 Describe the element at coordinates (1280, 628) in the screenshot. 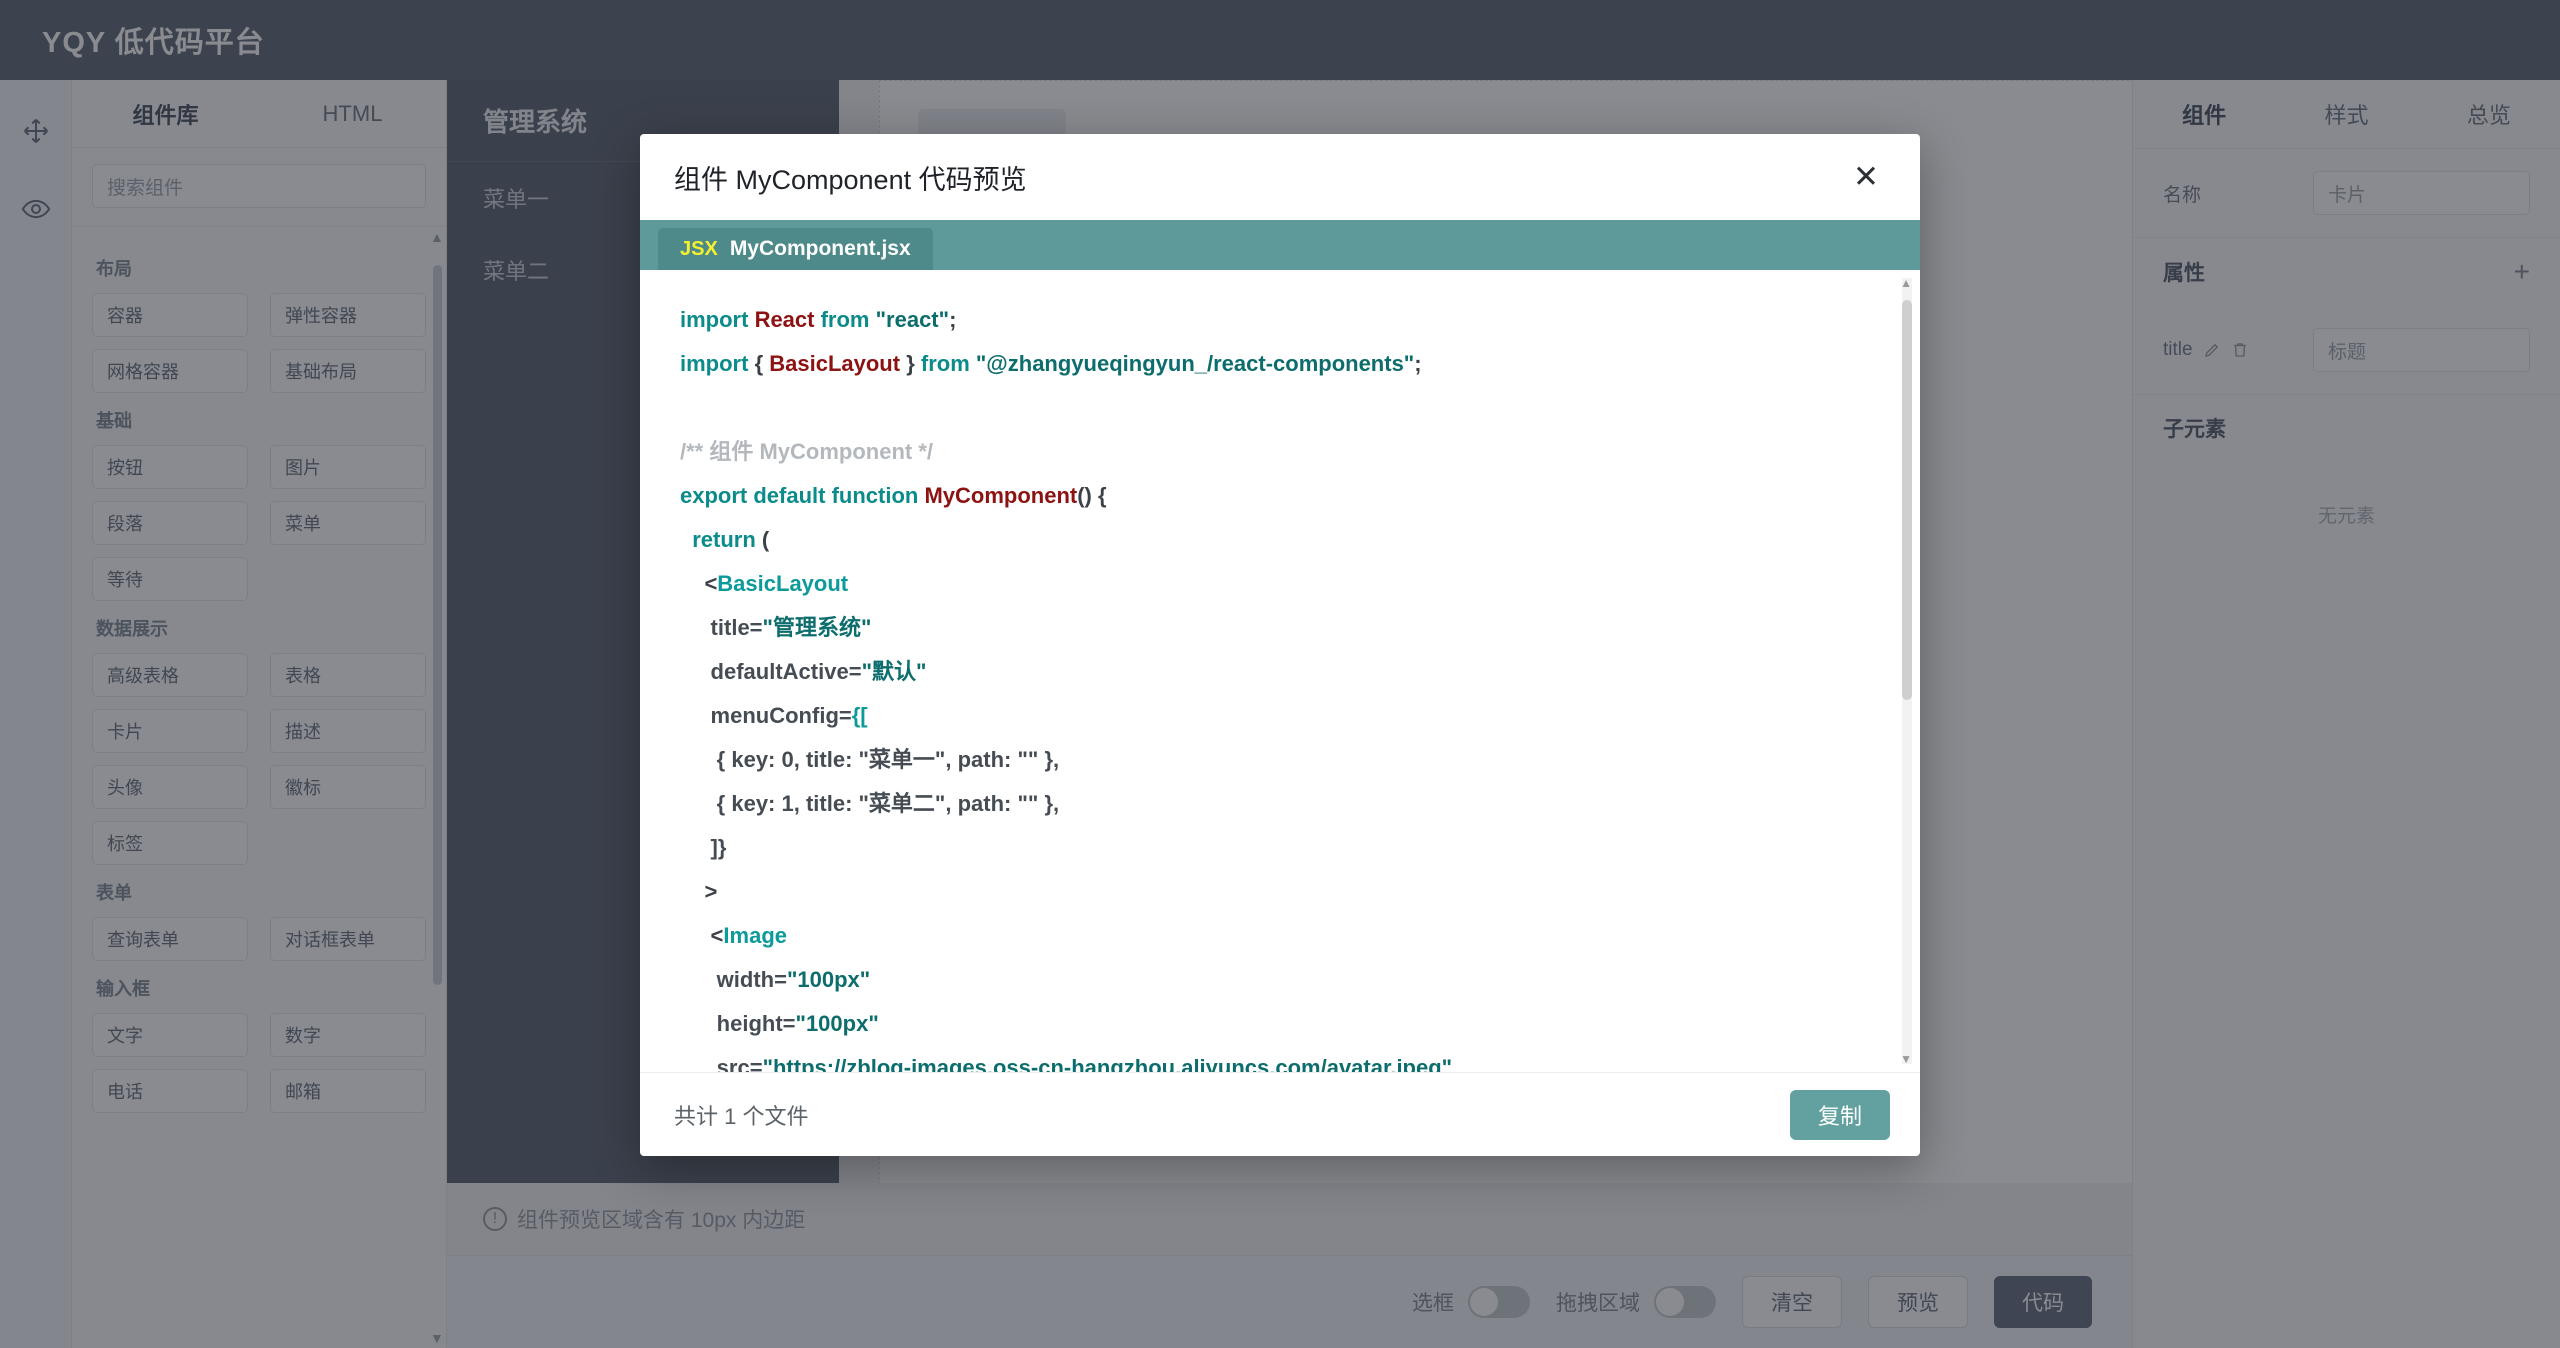

I see `code-line: title="管理系统"` at that location.